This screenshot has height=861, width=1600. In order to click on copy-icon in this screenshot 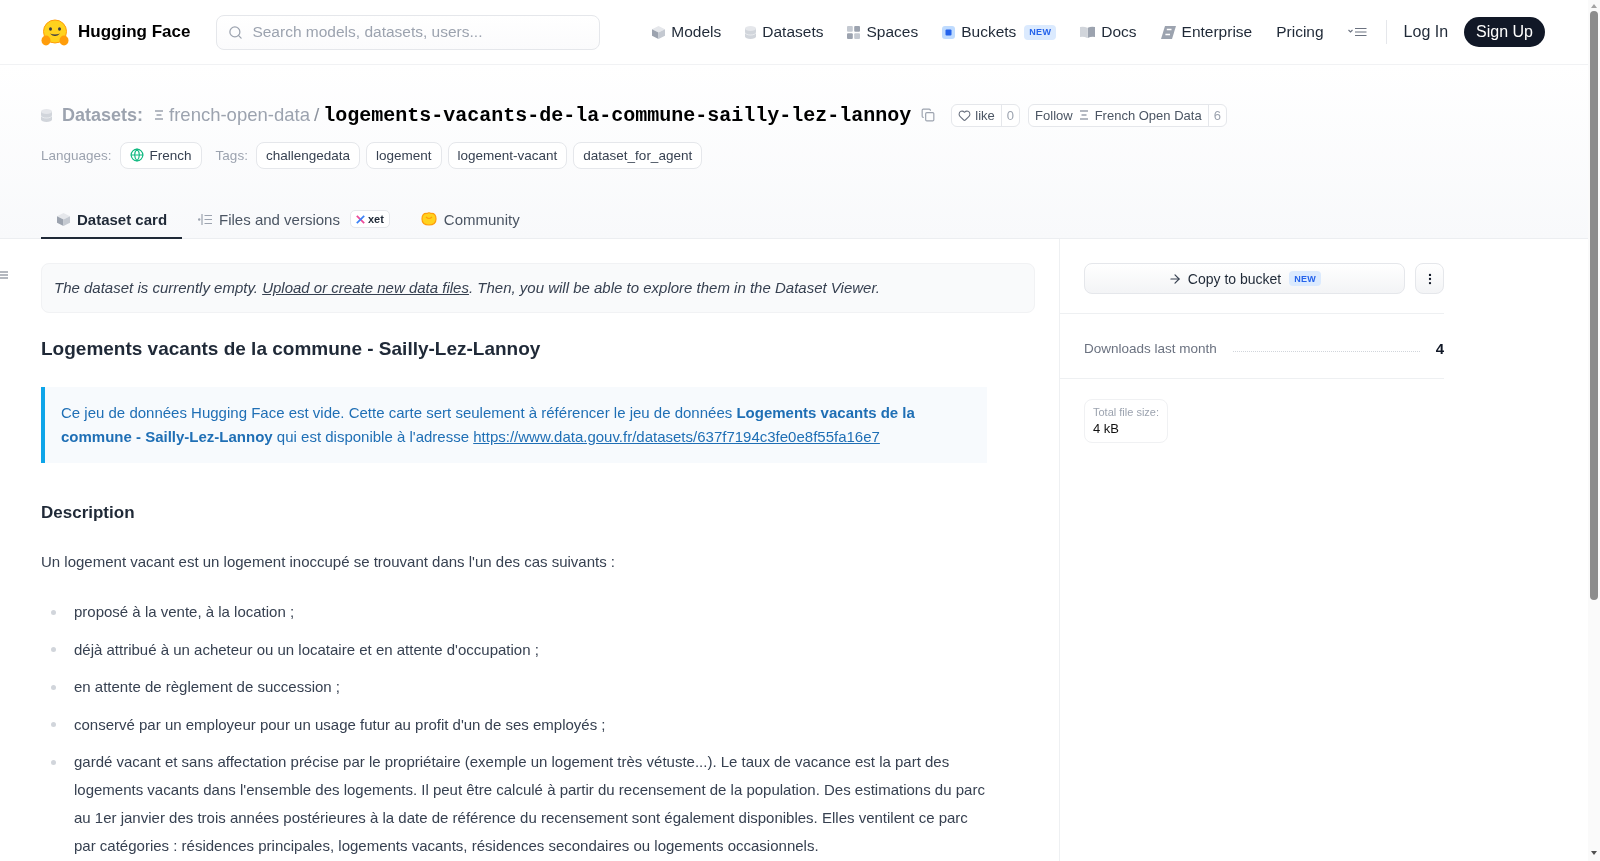, I will do `click(928, 115)`.